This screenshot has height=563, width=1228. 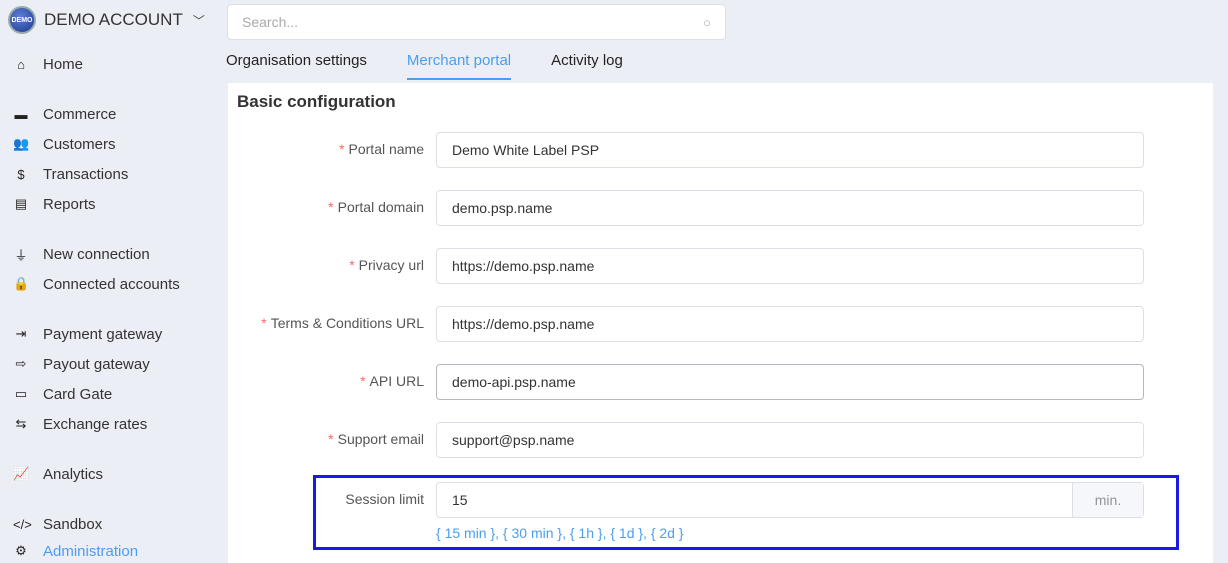 What do you see at coordinates (386, 149) in the screenshot?
I see `field-label-text: Portal name` at bounding box center [386, 149].